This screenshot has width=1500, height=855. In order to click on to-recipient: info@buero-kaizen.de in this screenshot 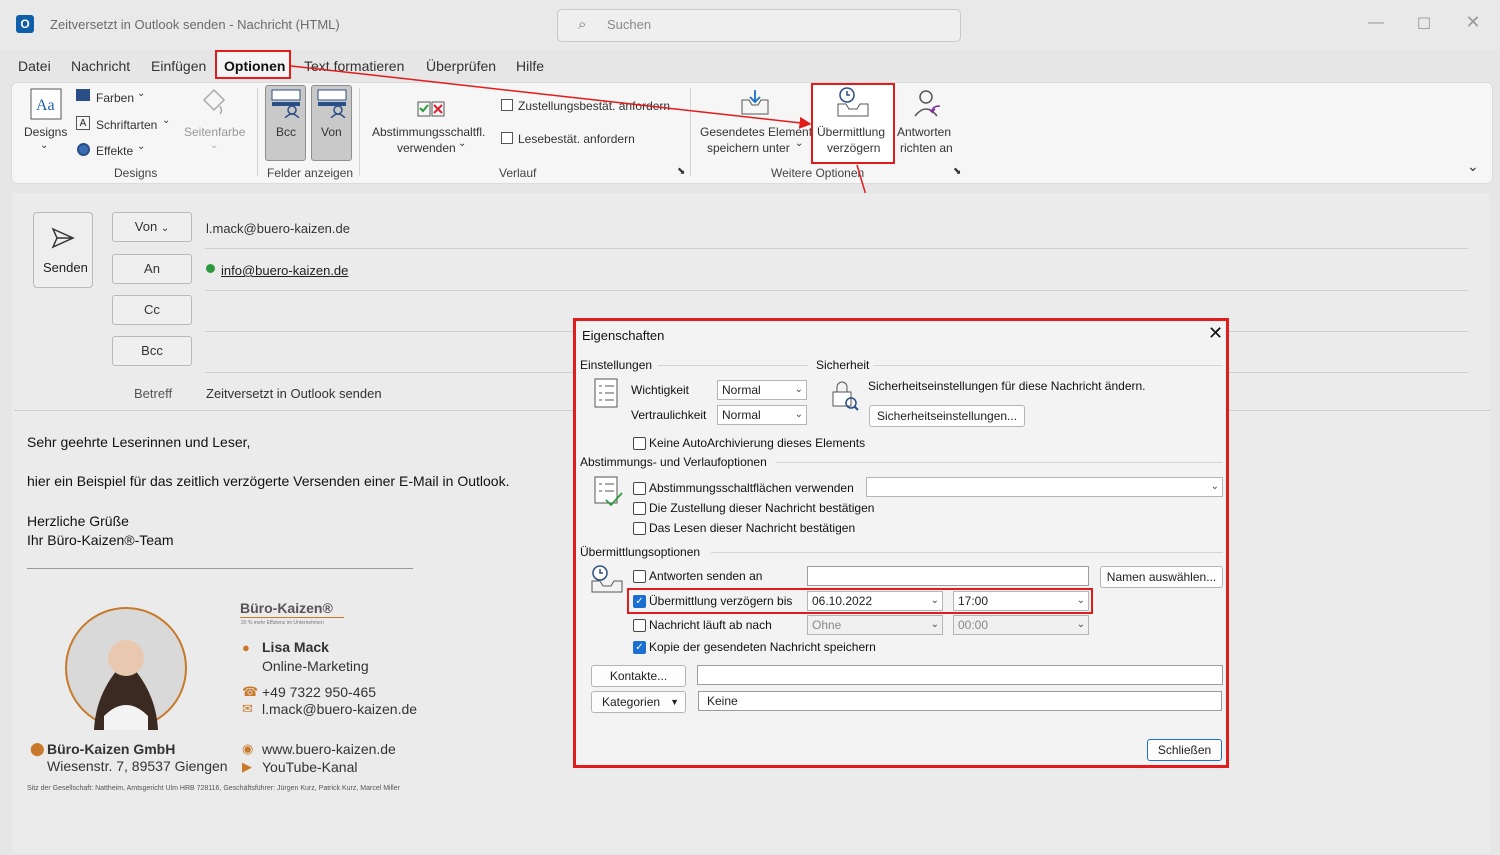, I will do `click(284, 270)`.